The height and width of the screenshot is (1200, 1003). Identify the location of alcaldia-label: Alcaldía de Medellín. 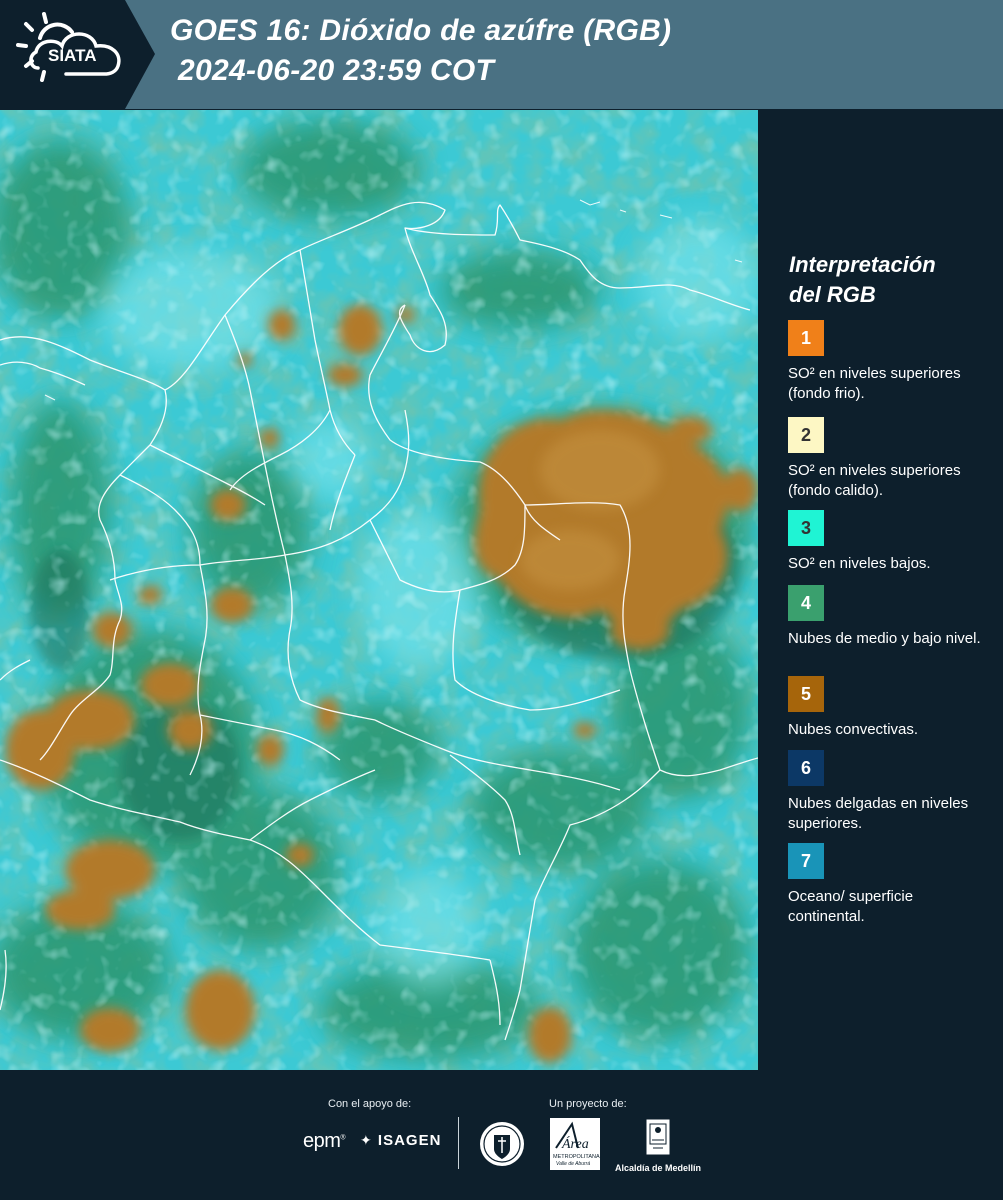
(658, 1168).